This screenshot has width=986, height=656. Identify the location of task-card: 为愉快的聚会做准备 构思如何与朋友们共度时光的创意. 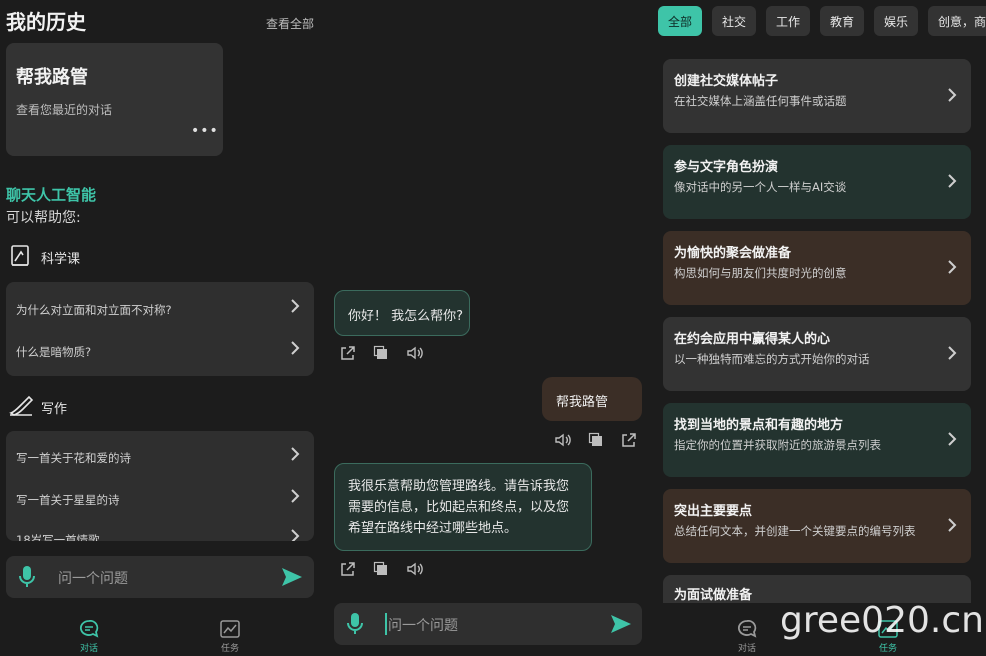
(817, 268).